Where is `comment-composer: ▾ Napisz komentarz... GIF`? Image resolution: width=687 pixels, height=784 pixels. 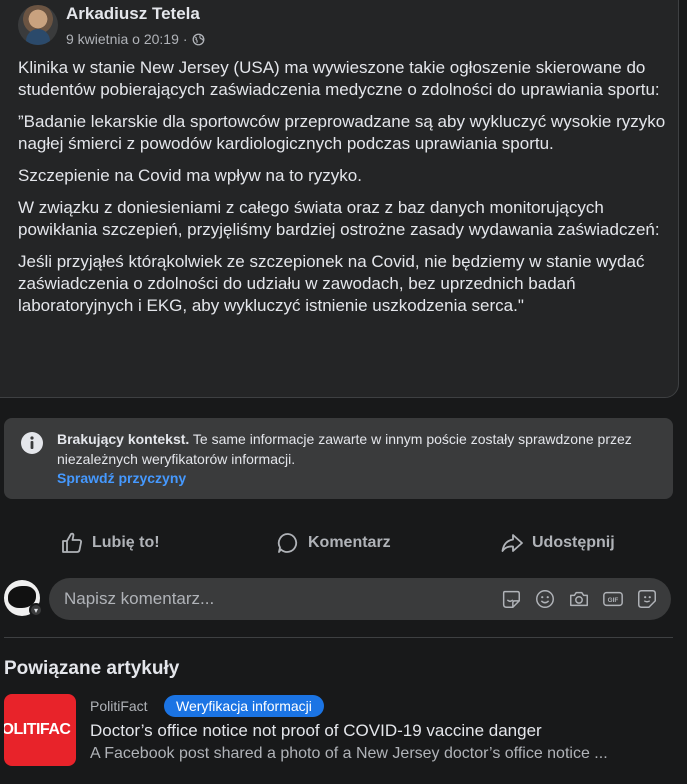 comment-composer: ▾ Napisz komentarz... GIF is located at coordinates (343, 600).